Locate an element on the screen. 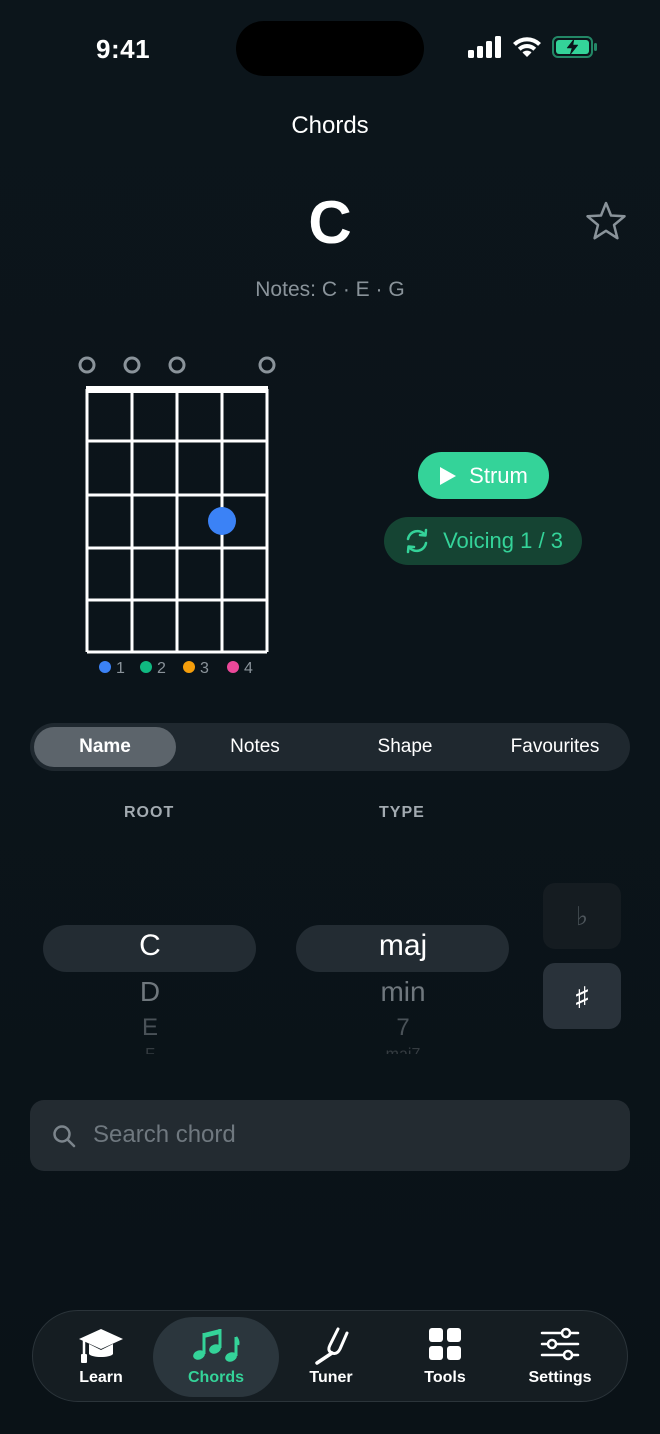 The image size is (660, 1434). dynamic-island is located at coordinates (330, 48).